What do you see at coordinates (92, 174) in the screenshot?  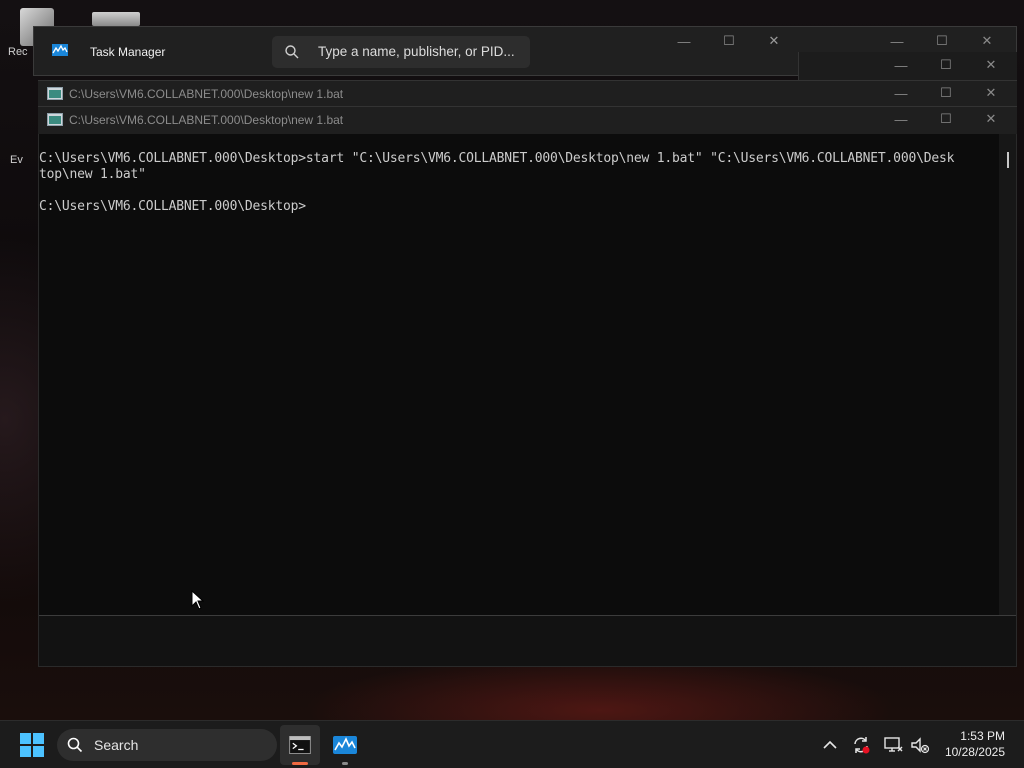 I see `console-line: top\new 1.bat"` at bounding box center [92, 174].